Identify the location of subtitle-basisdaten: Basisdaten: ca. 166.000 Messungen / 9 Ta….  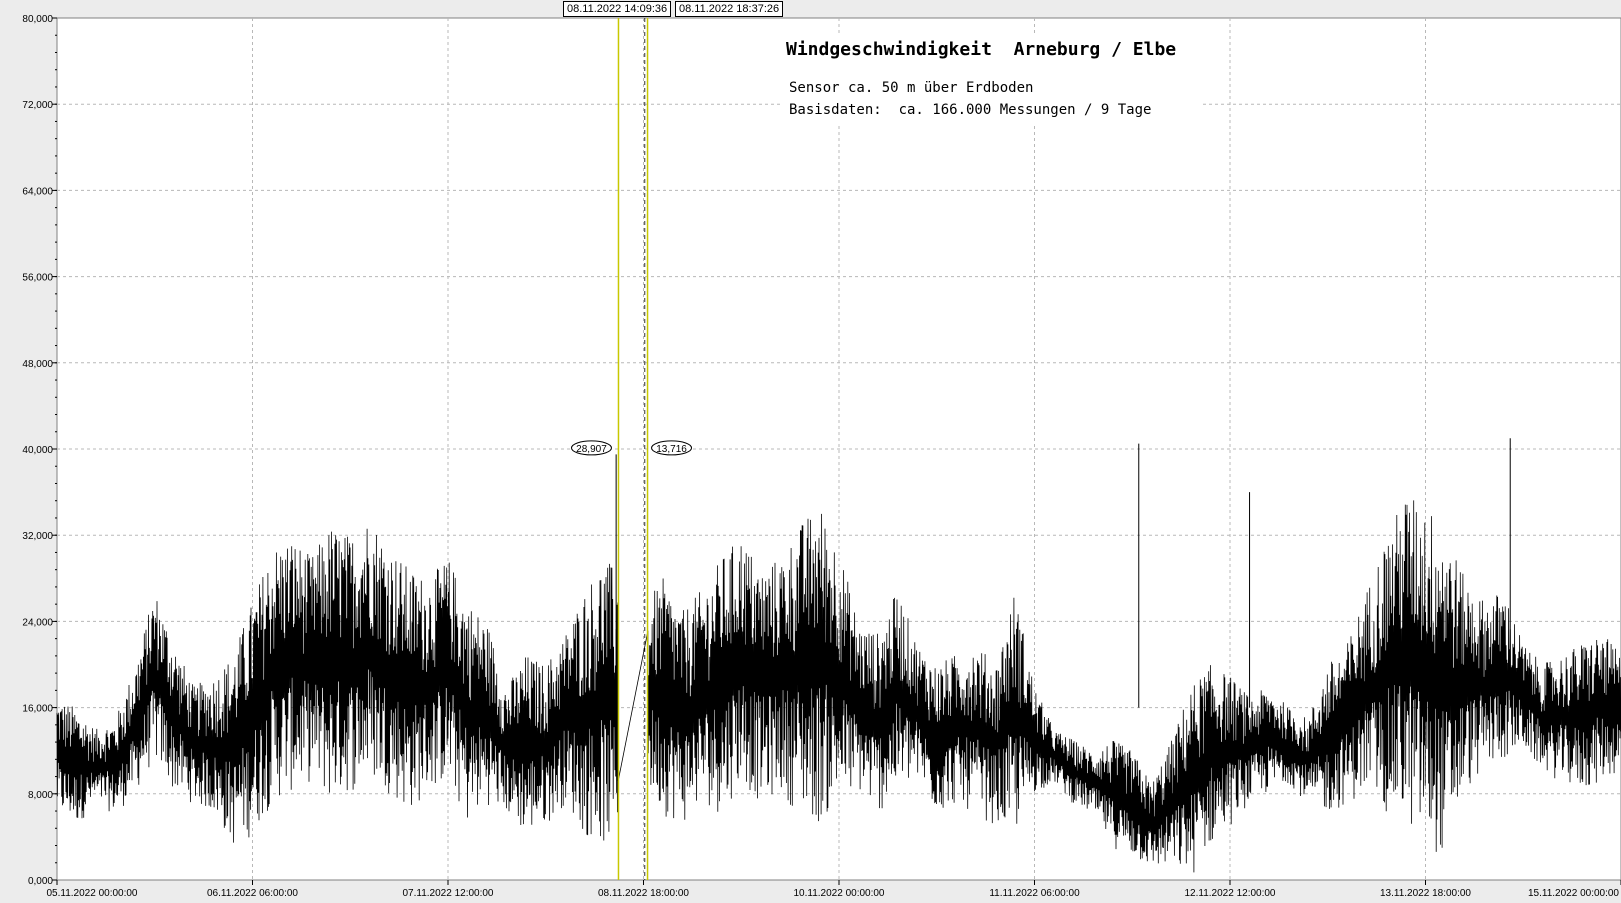
(970, 110).